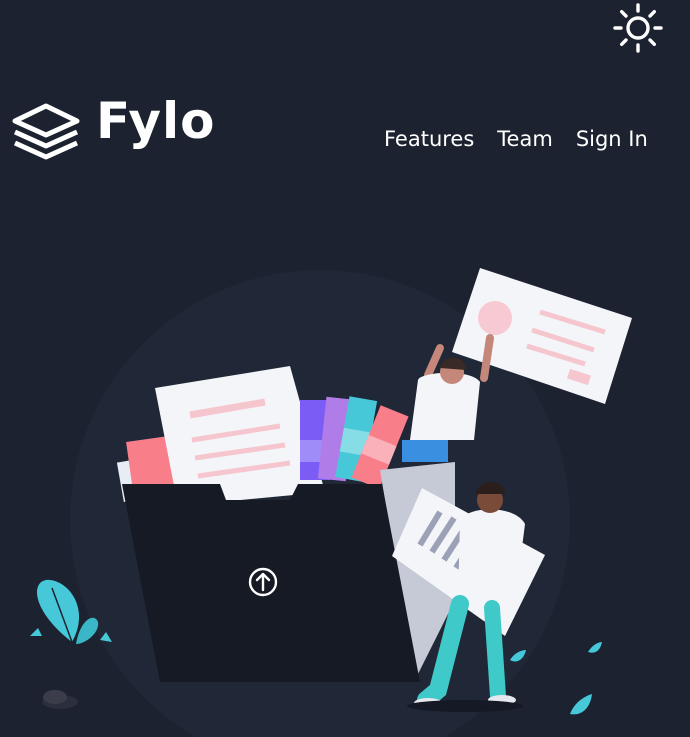 This screenshot has width=690, height=737. I want to click on main-nav: Features Team Sign In, so click(516, 139).